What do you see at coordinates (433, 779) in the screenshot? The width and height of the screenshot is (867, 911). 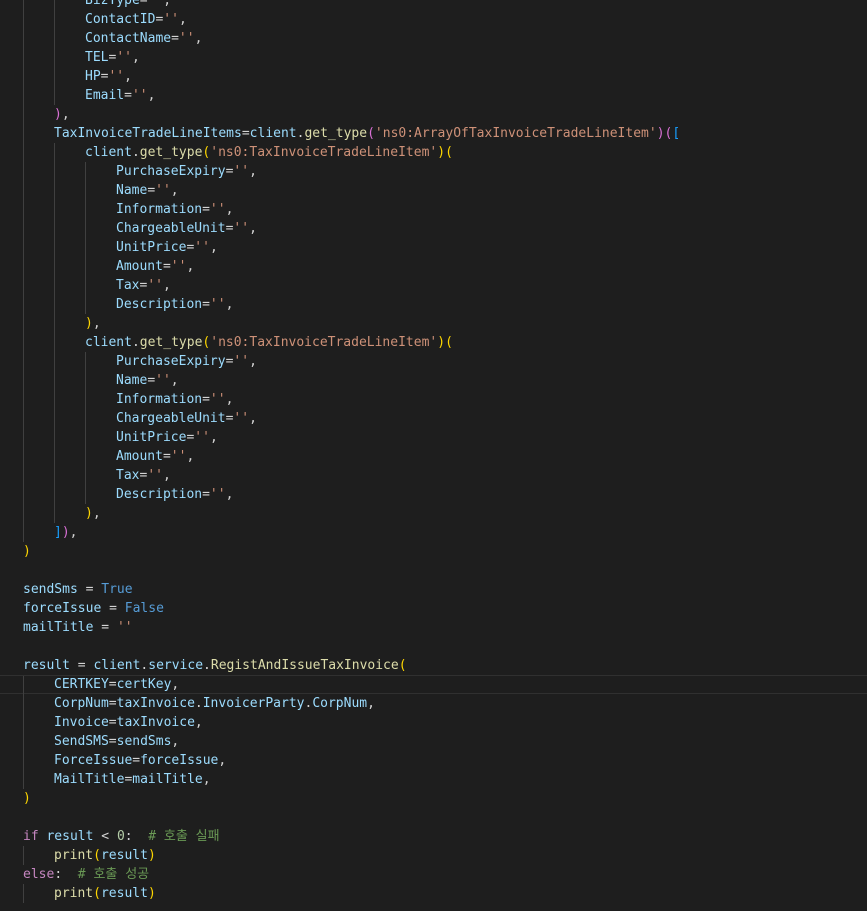 I see `code-line: MailTitle=mailTitle,` at bounding box center [433, 779].